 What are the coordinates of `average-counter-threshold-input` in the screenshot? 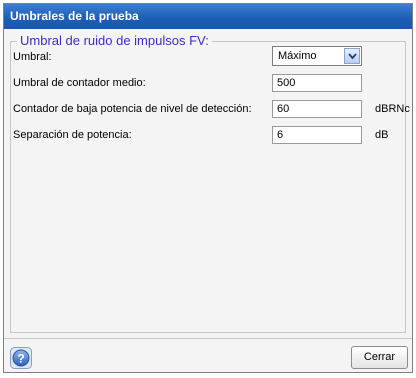 It's located at (317, 83).